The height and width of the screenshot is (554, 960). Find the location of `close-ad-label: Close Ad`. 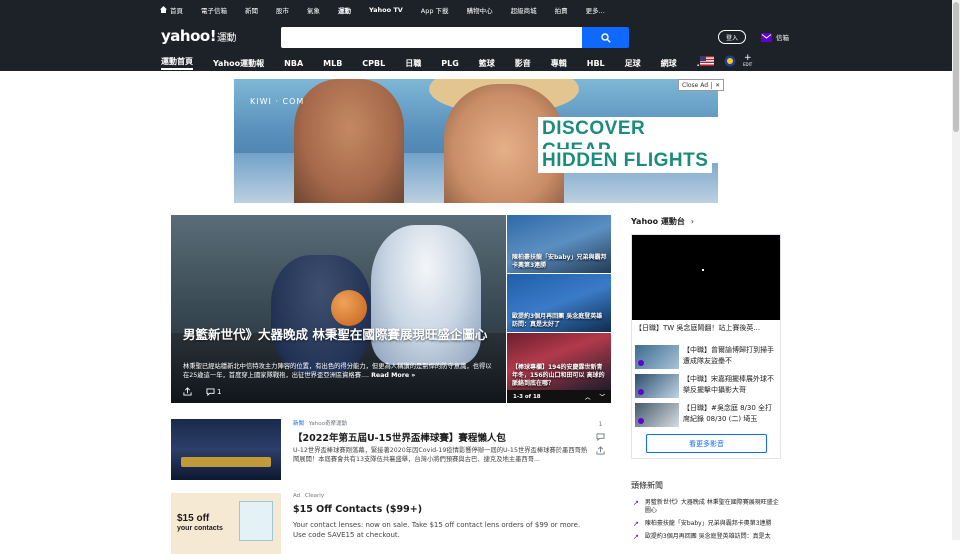

close-ad-label: Close Ad is located at coordinates (695, 85).